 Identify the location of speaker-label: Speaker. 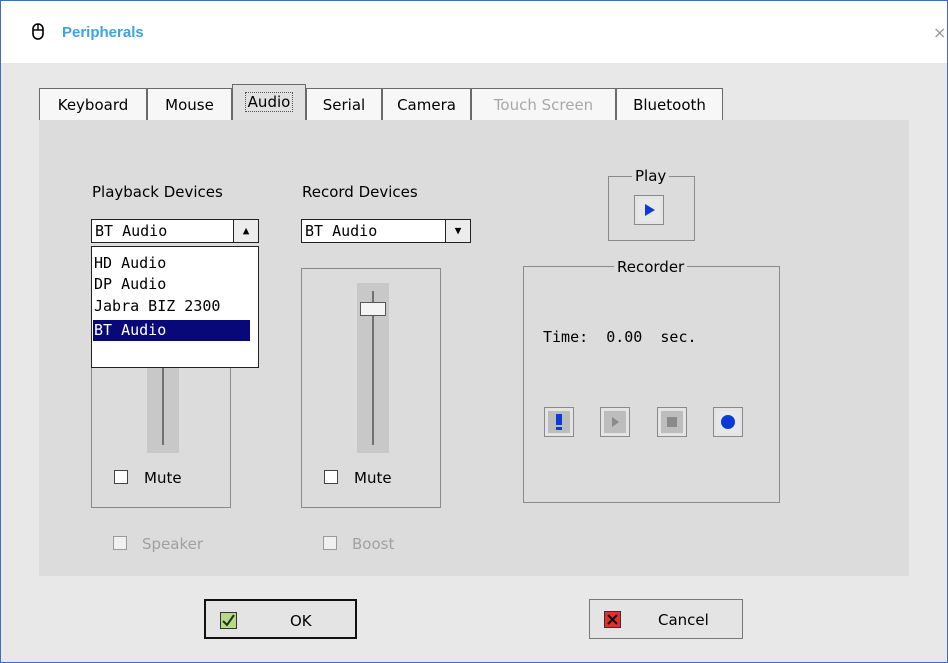
(173, 544).